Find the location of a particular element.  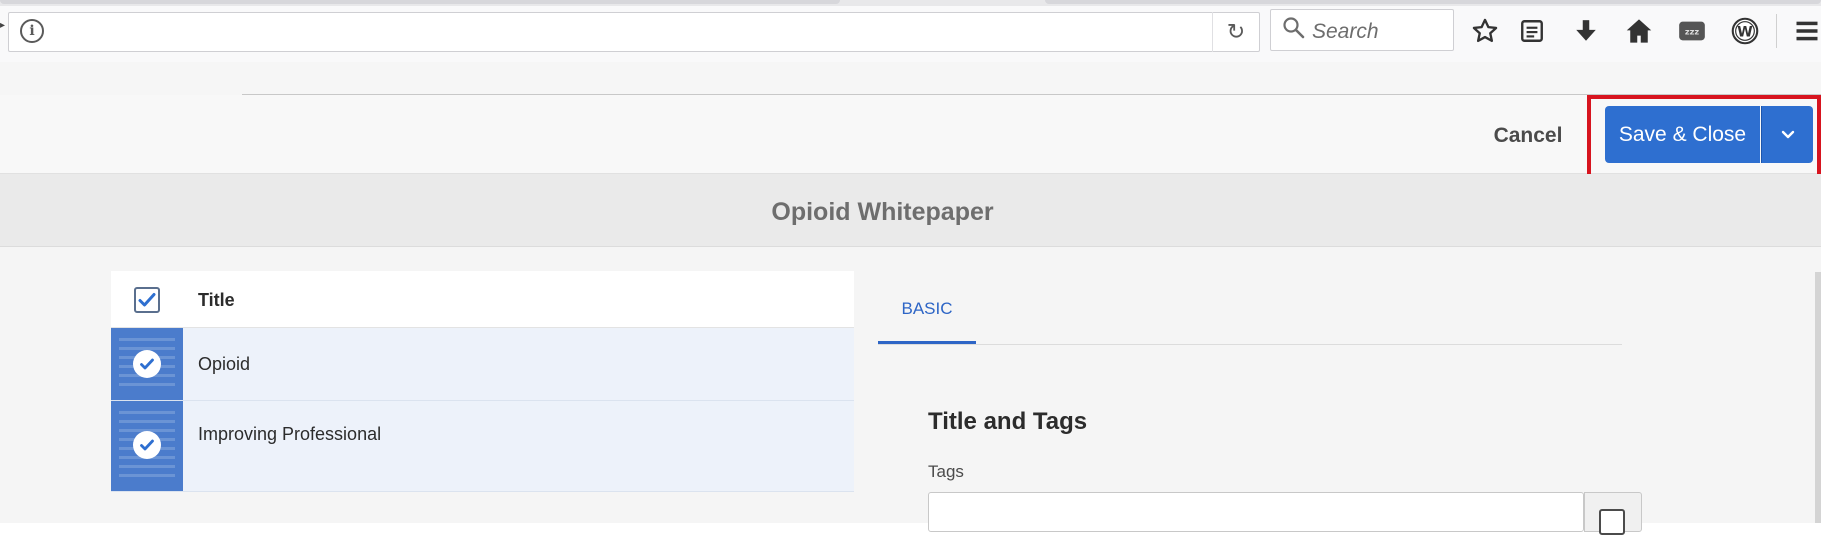

toolbar-separator is located at coordinates (1776, 31).